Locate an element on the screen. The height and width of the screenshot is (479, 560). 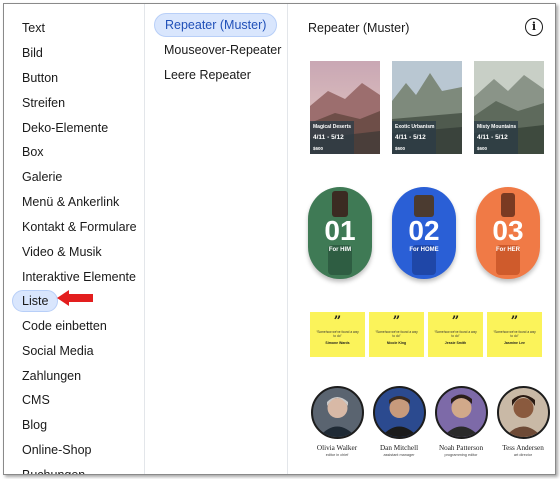
category-menu-ankerlink: Menü & Ankerlink is located at coordinates (70, 202).